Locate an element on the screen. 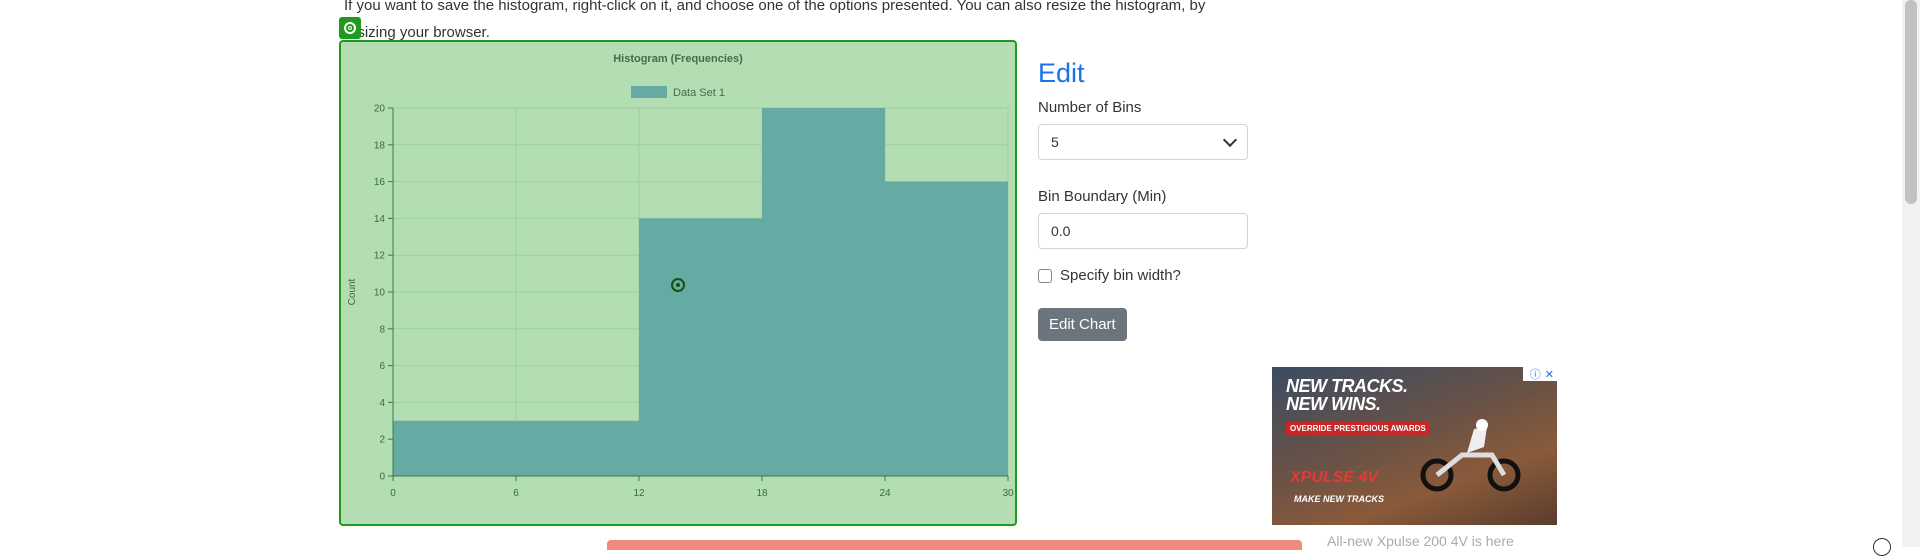 This screenshot has height=556, width=1920. y-tick-label: 8 is located at coordinates (382, 329).